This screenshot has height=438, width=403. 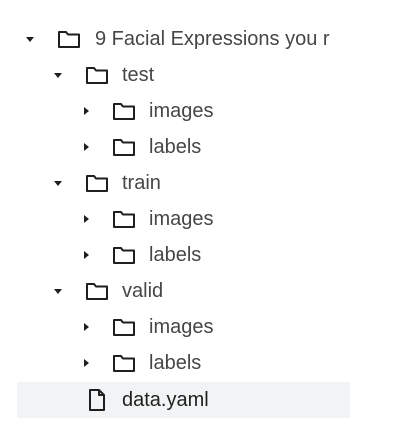 What do you see at coordinates (165, 400) in the screenshot?
I see `file-label-data-yaml: data.yaml` at bounding box center [165, 400].